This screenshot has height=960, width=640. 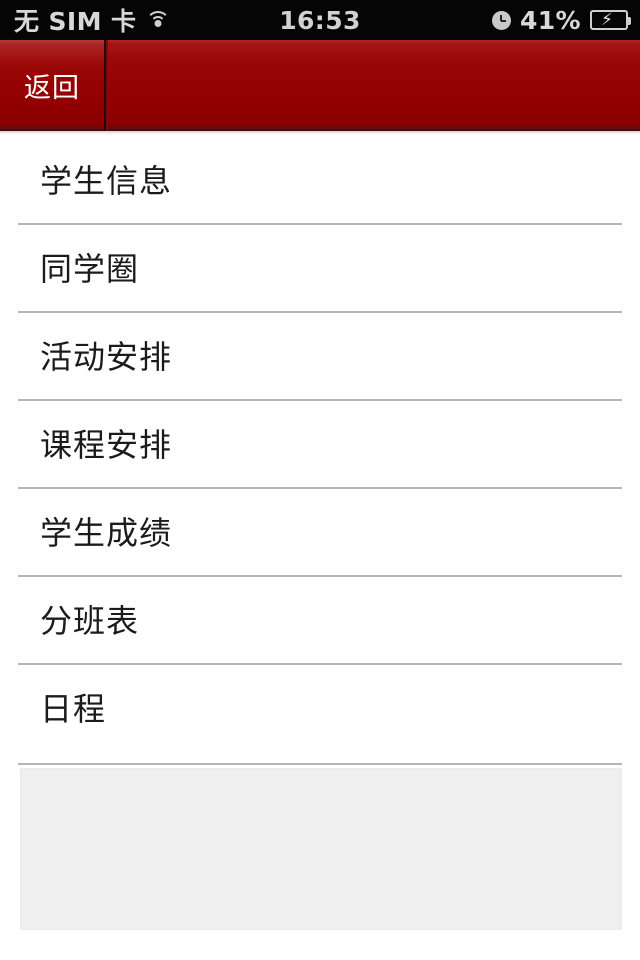 What do you see at coordinates (610, 20) in the screenshot?
I see `battery-charging-icon: ⚡` at bounding box center [610, 20].